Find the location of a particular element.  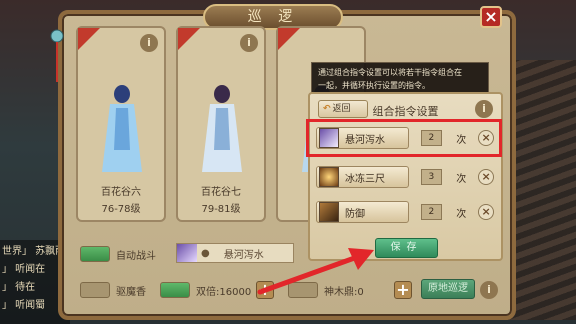

selection-highlight is located at coordinates (404, 138).